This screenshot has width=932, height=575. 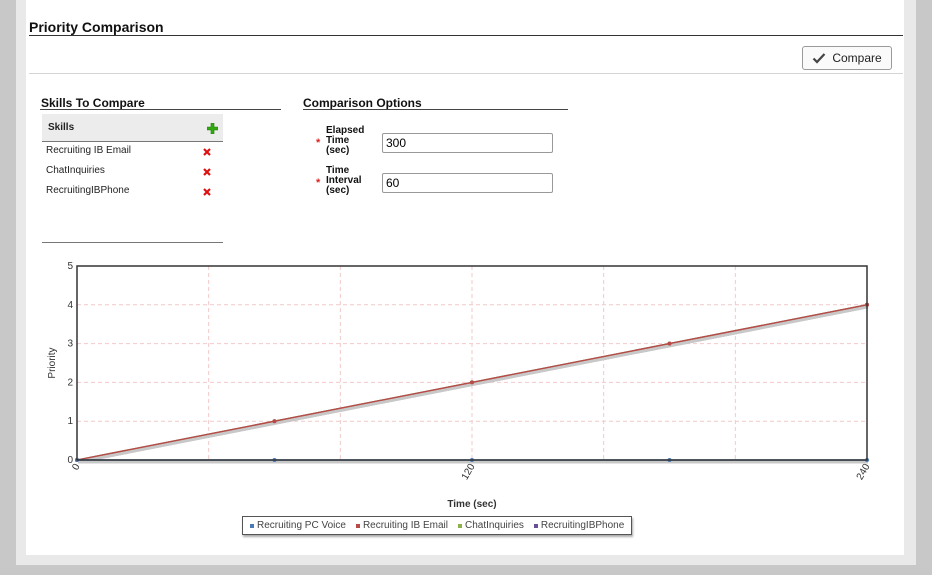 I want to click on legend-item: RecruitingIBPhone, so click(x=579, y=525).